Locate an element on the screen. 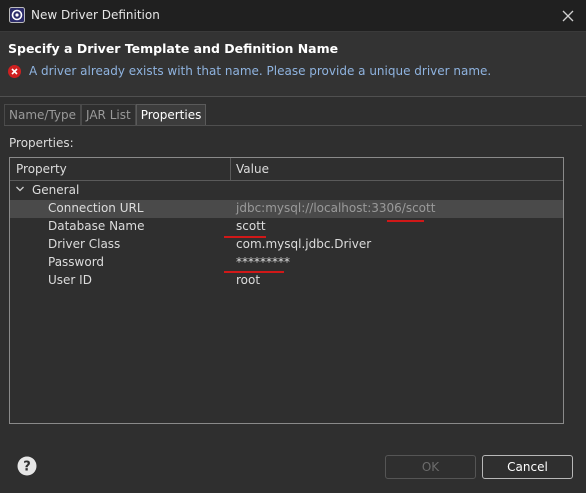 Image resolution: width=586 pixels, height=493 pixels. close-icon is located at coordinates (568, 16).